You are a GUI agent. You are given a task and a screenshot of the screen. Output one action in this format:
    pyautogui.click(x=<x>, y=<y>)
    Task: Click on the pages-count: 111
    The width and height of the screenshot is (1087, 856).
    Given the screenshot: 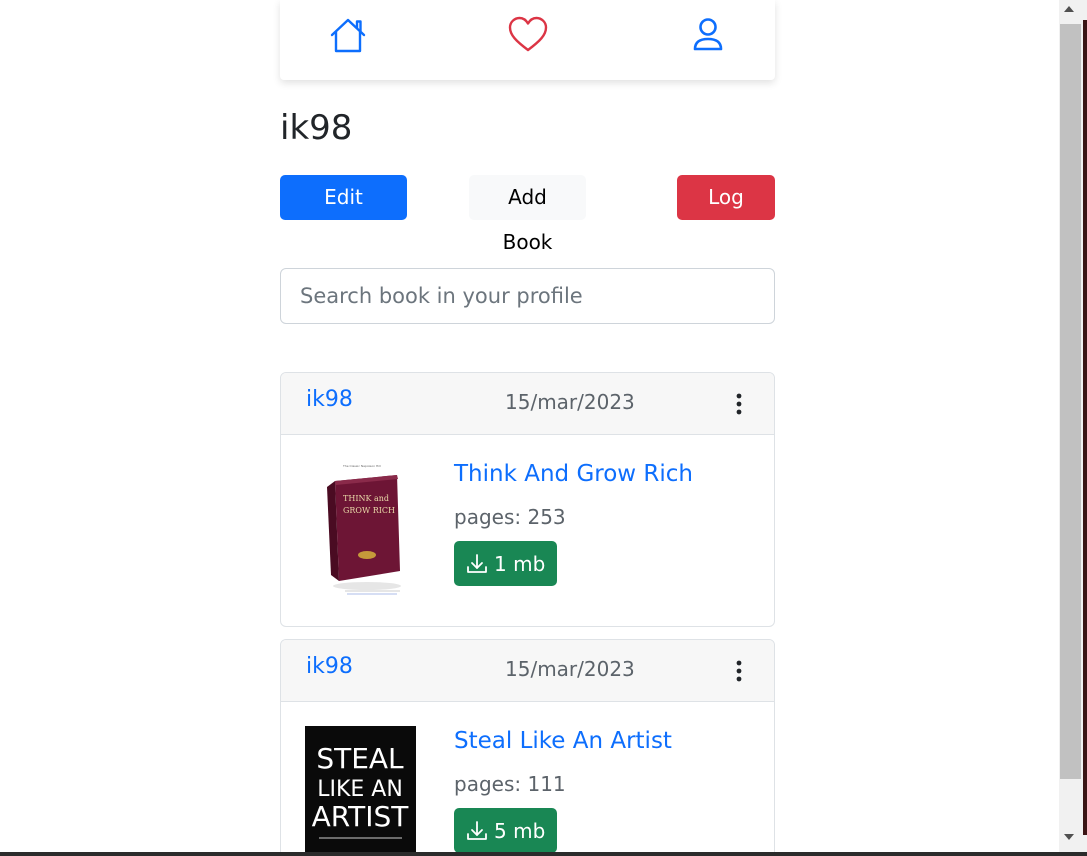 What is the action you would take?
    pyautogui.click(x=546, y=784)
    